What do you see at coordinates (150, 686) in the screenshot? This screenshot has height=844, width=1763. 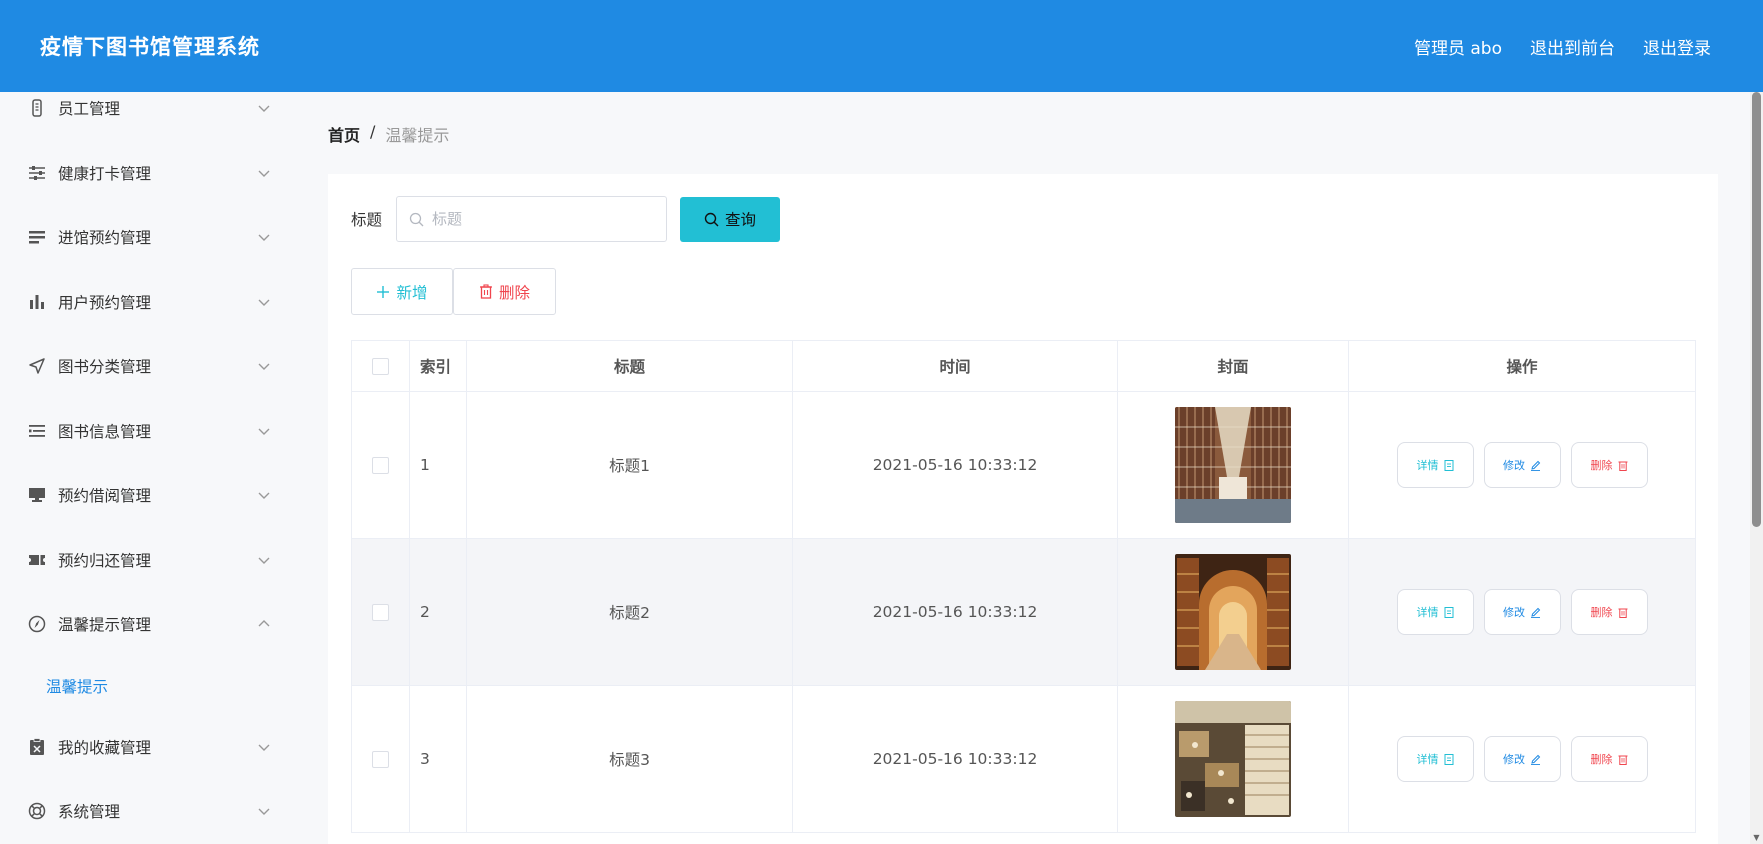 I see `sidebar-subitem-tips: 温馨提示` at bounding box center [150, 686].